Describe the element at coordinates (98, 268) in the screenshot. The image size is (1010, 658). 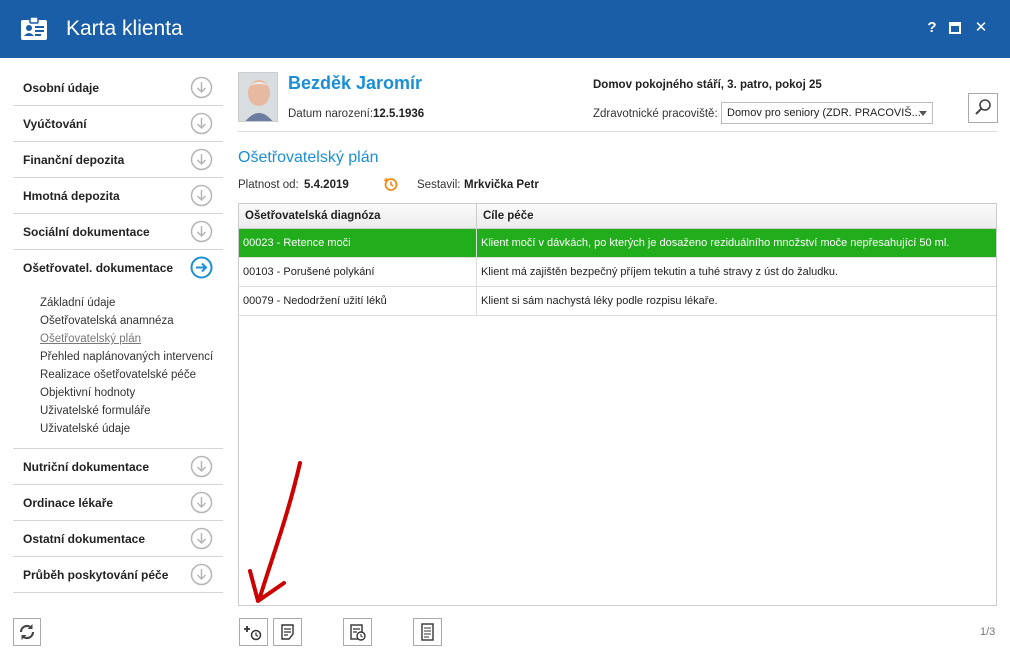
I see `sidebar-item-label: Ošetřovatel. dokumentace` at that location.